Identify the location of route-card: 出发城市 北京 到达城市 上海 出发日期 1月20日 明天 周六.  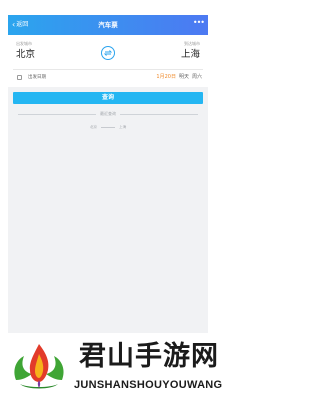
(108, 61).